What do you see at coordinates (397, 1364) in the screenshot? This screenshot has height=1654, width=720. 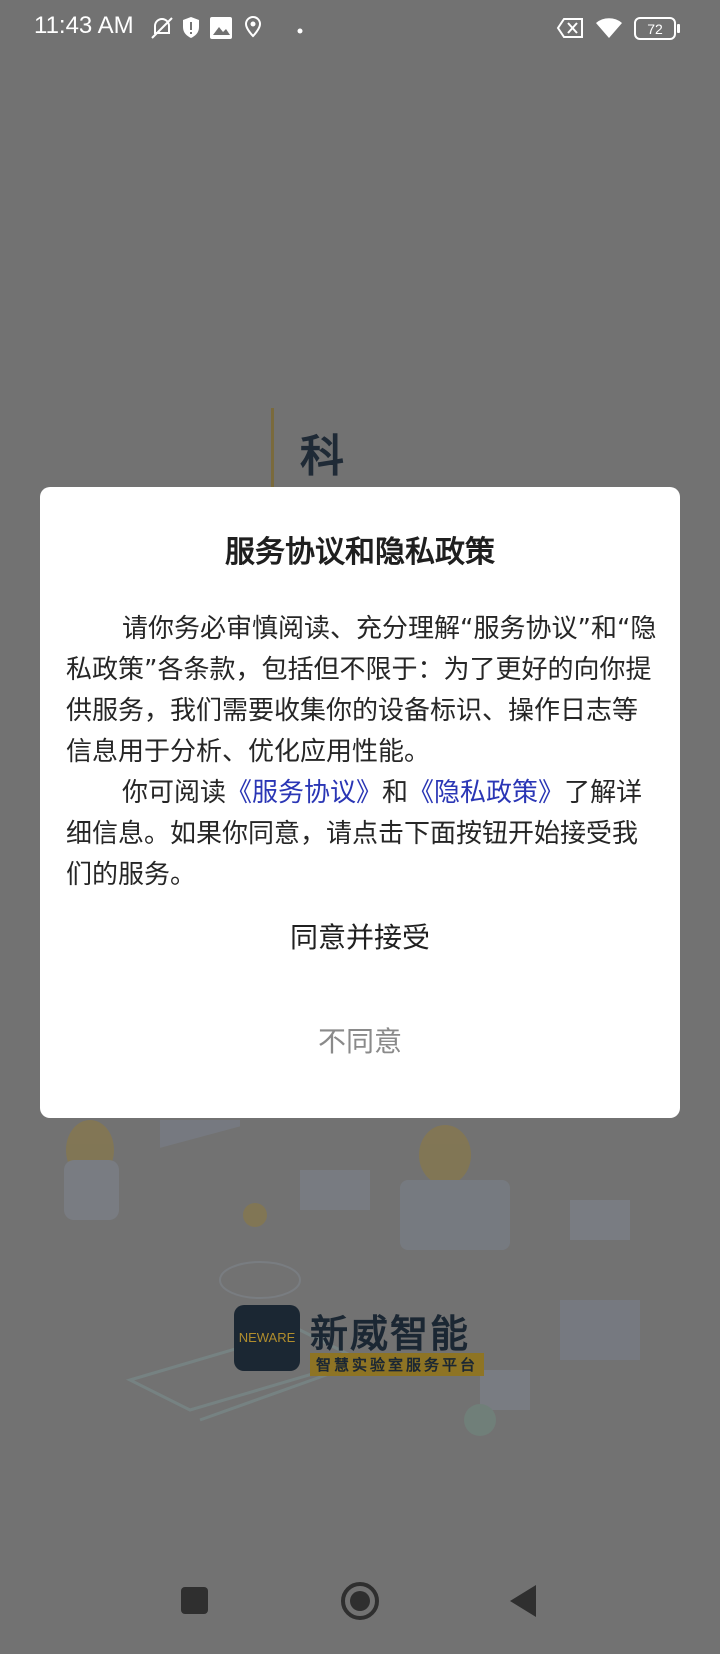 I see `brand-tagline: 智慧实验室服务平台` at bounding box center [397, 1364].